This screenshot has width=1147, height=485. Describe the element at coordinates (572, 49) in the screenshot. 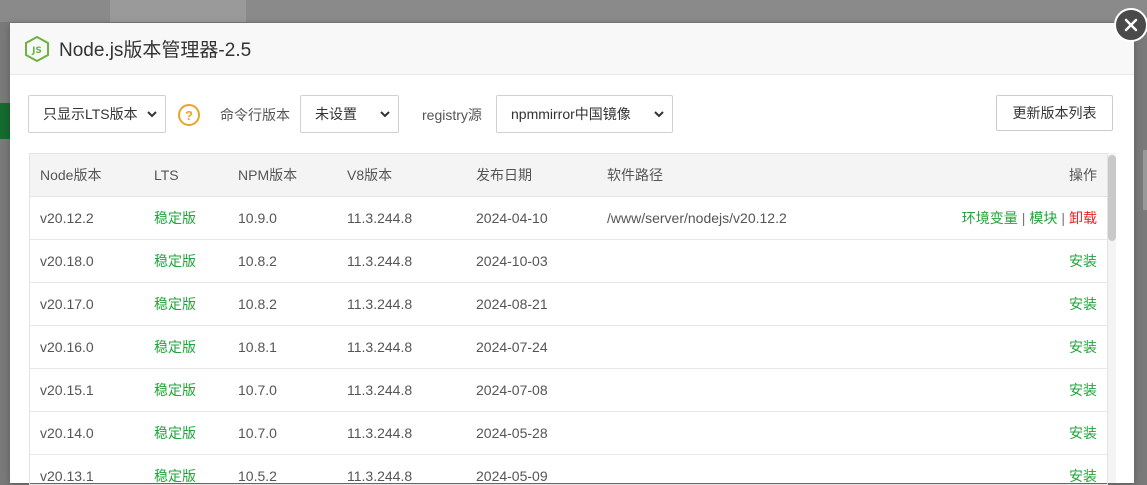

I see `dialog-header: JS Node.js版本管理器-2.5` at that location.